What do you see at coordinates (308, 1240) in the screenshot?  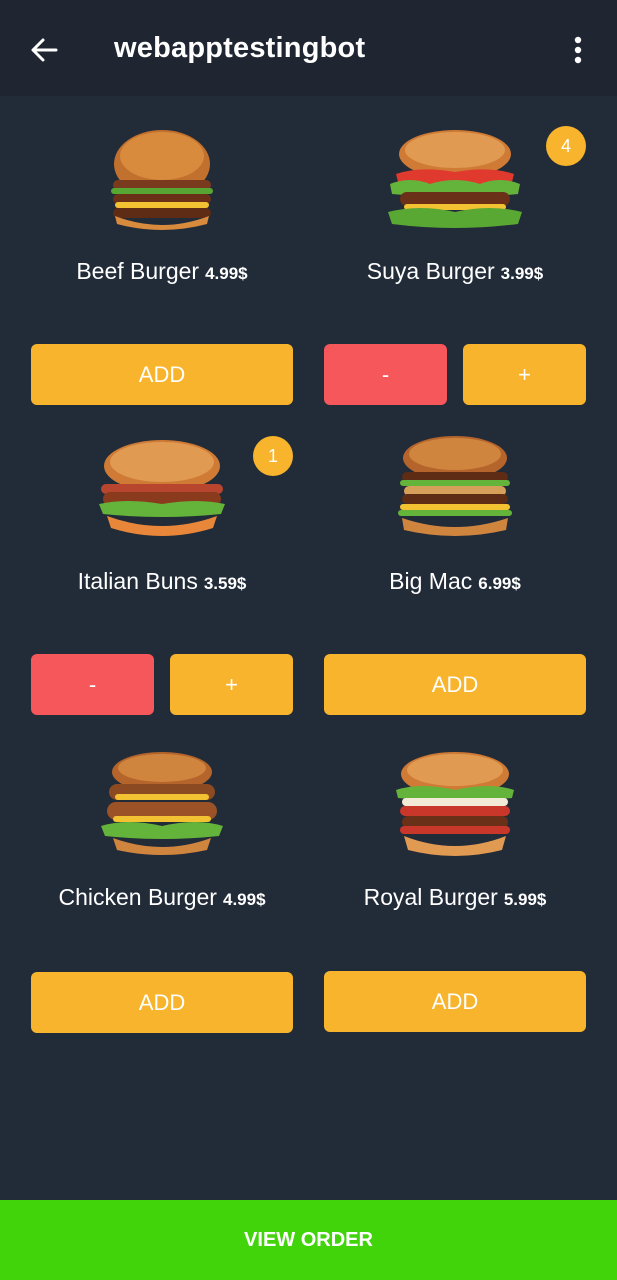 I see `view-order-button: VIEW ORDER` at bounding box center [308, 1240].